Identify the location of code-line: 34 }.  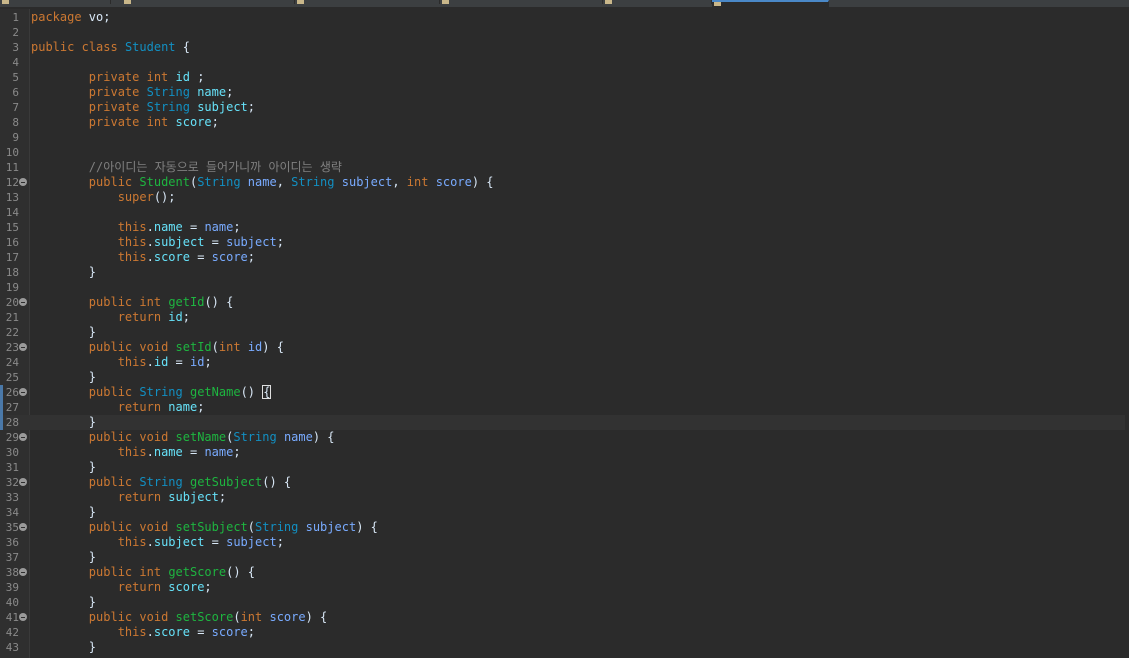
(564, 512).